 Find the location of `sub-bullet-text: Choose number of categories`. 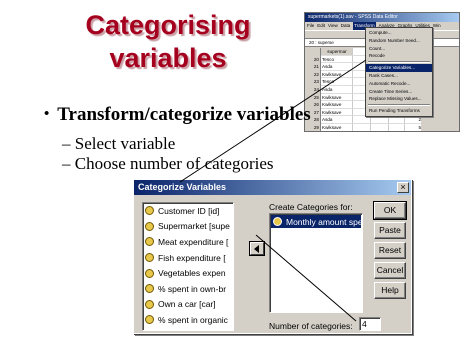

sub-bullet-text: Choose number of categories is located at coordinates (174, 163).